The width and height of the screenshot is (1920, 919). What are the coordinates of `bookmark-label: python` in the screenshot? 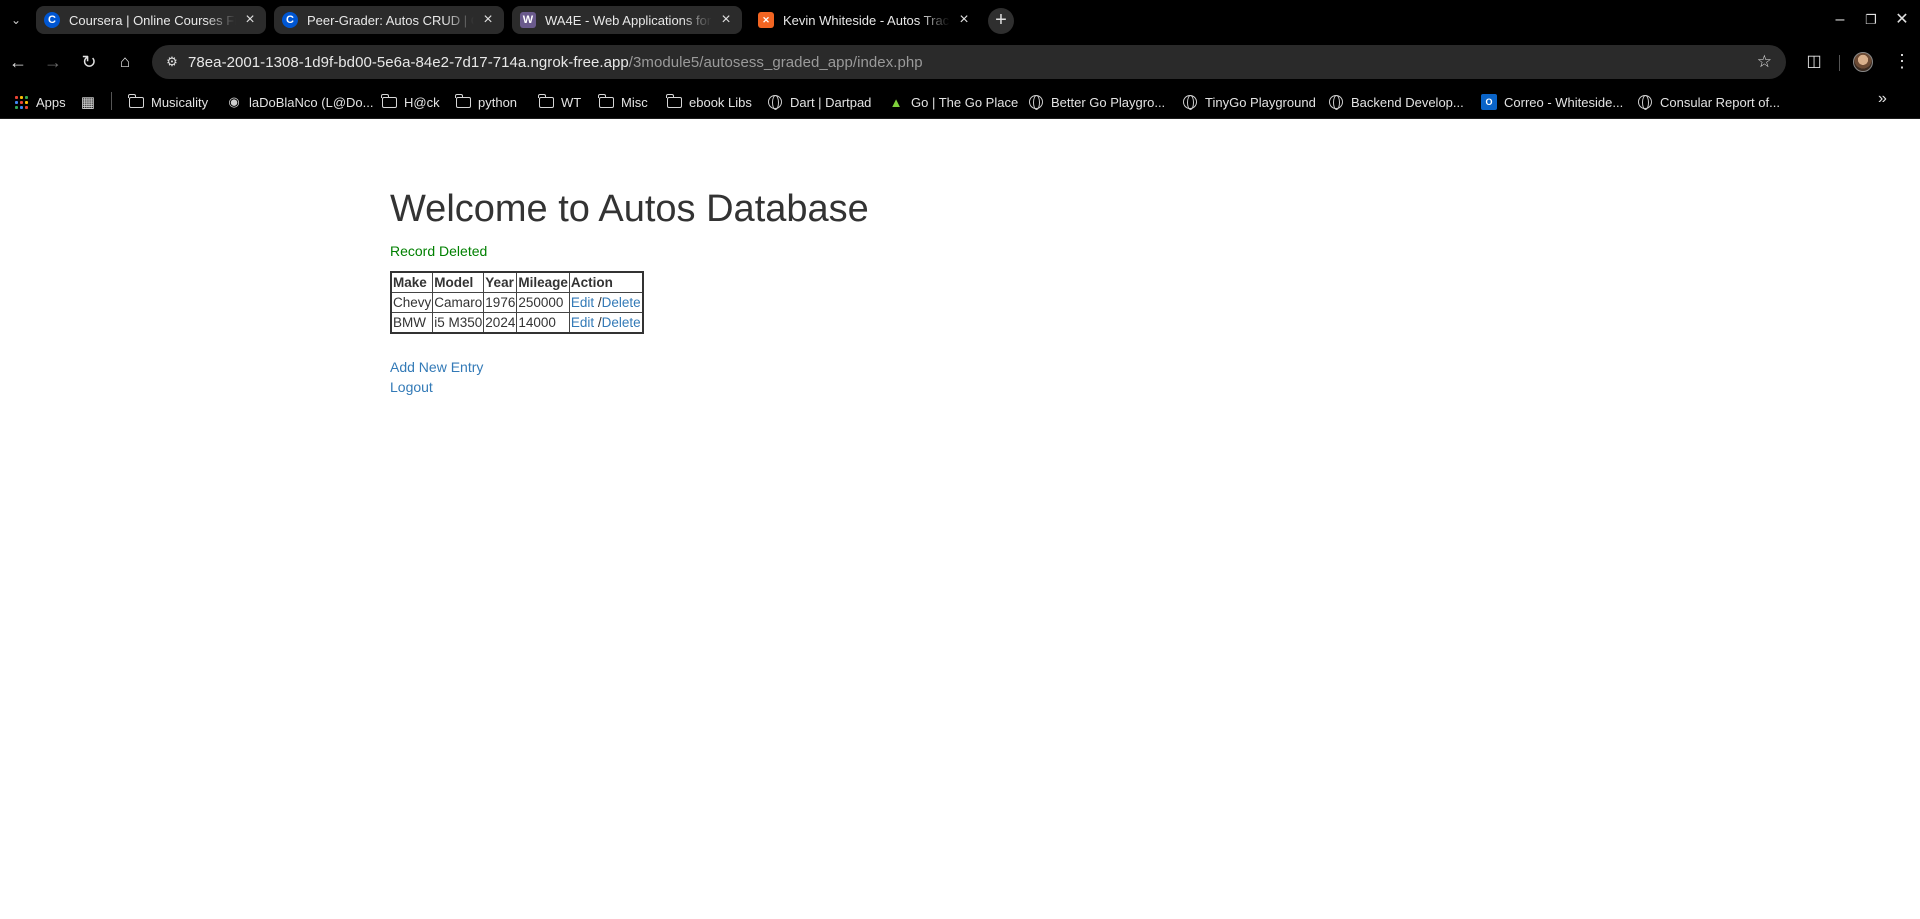 It's located at (498, 102).